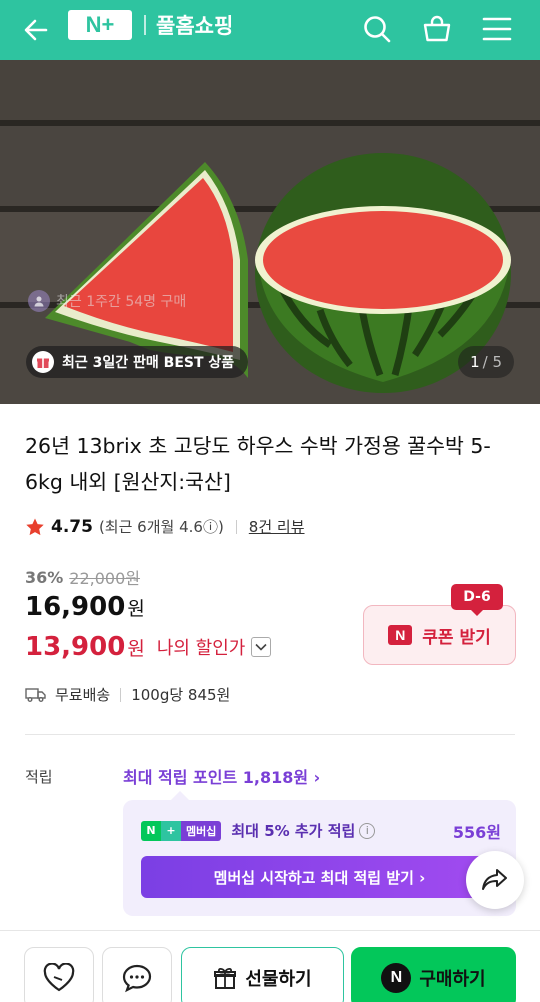  I want to click on star-icon, so click(35, 526).